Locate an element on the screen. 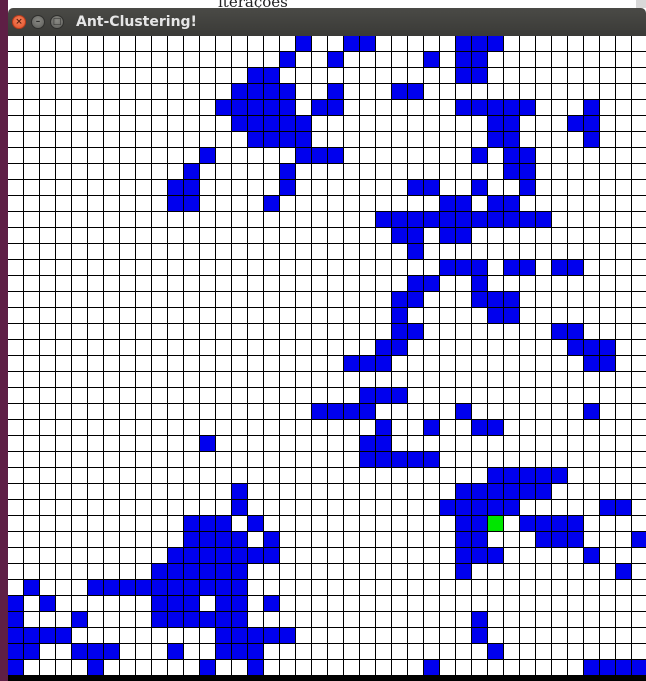  window-titlebar: × – □ Ant-Clustering! is located at coordinates (327, 22).